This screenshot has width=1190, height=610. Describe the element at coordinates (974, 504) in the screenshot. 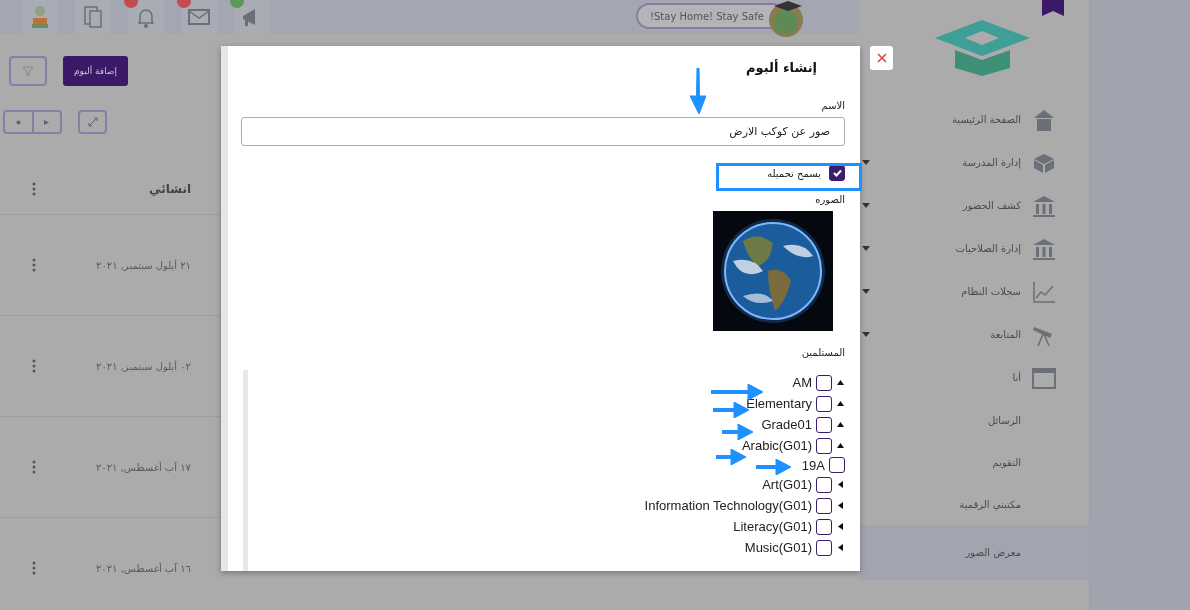

I see `sidebar-item: مكتبتي الرقمية` at that location.